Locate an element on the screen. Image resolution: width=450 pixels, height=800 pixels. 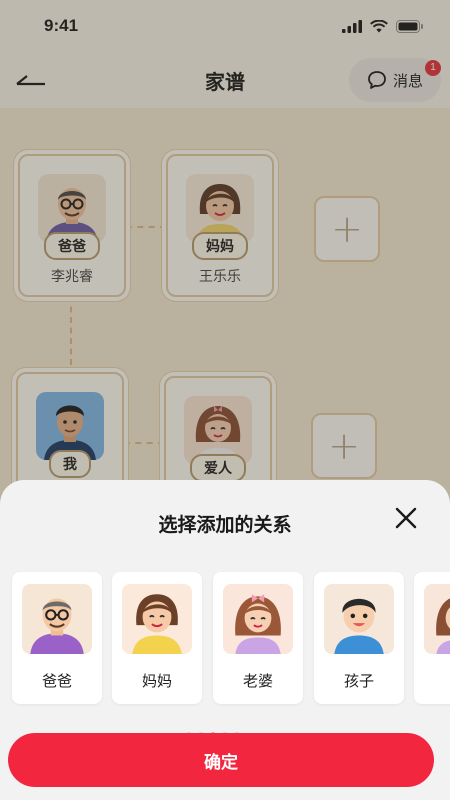
close-button is located at coordinates (406, 518).